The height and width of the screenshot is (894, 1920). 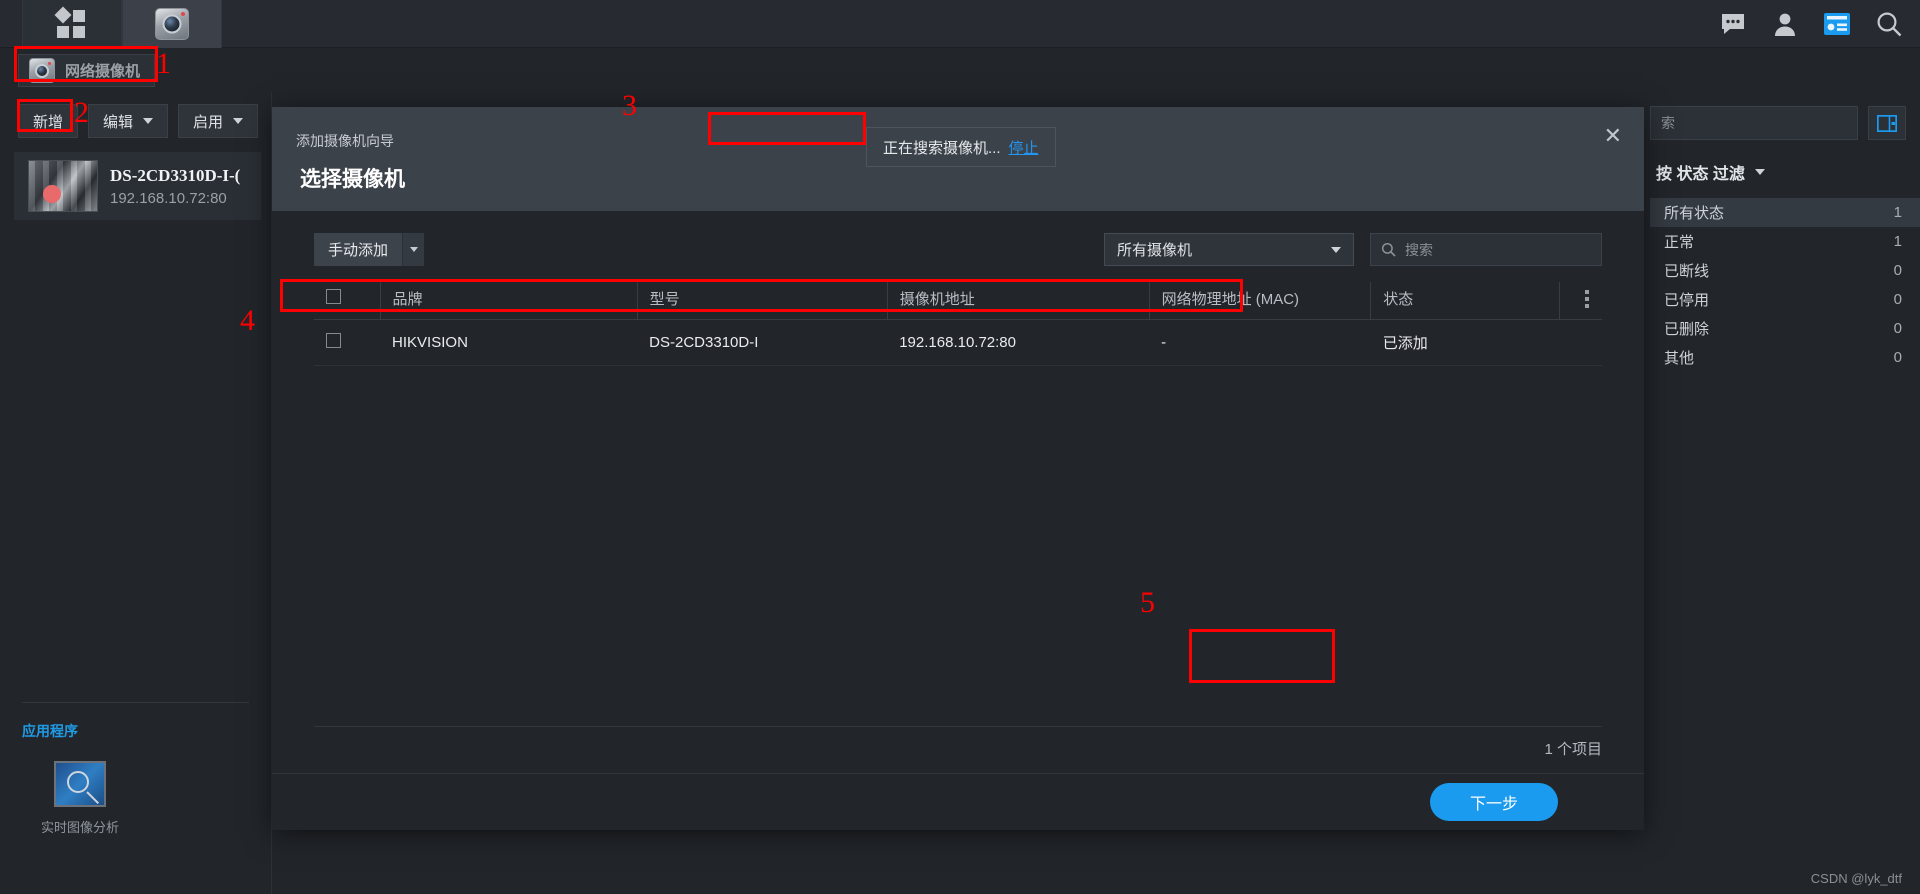 What do you see at coordinates (1465, 342) in the screenshot?
I see `cell-status: 已添加` at bounding box center [1465, 342].